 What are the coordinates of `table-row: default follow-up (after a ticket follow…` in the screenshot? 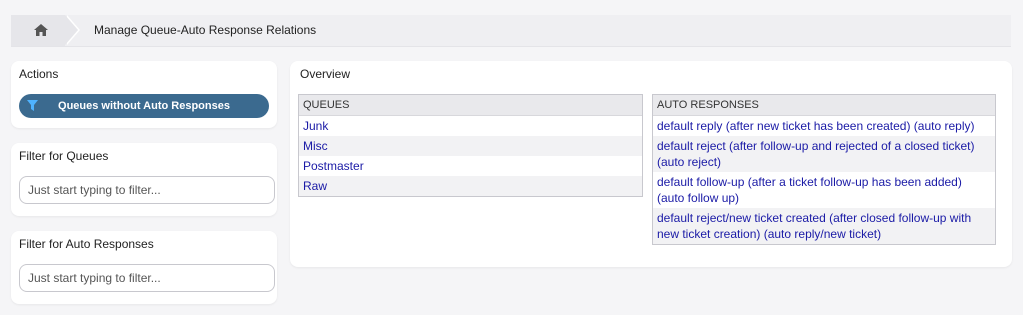 It's located at (824, 190).